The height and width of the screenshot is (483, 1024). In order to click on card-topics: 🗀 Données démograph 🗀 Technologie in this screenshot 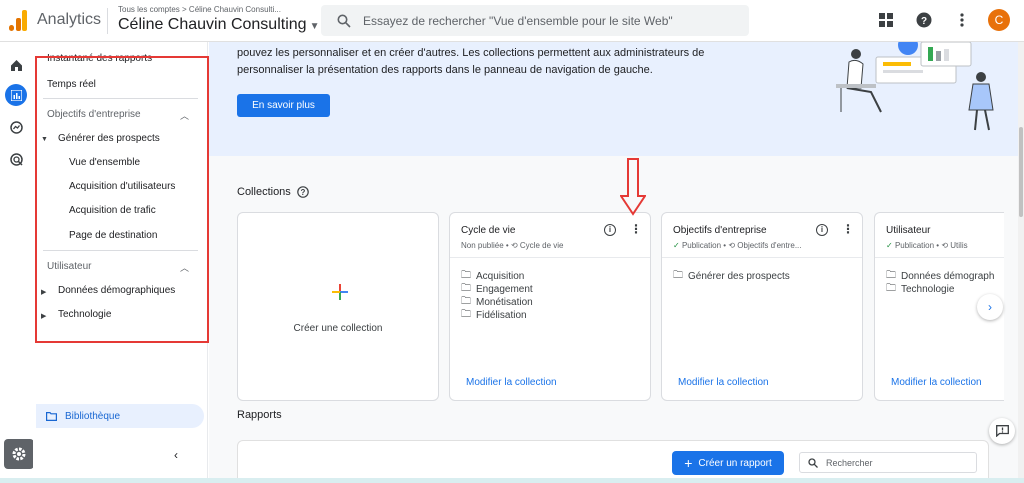, I will do `click(940, 283)`.